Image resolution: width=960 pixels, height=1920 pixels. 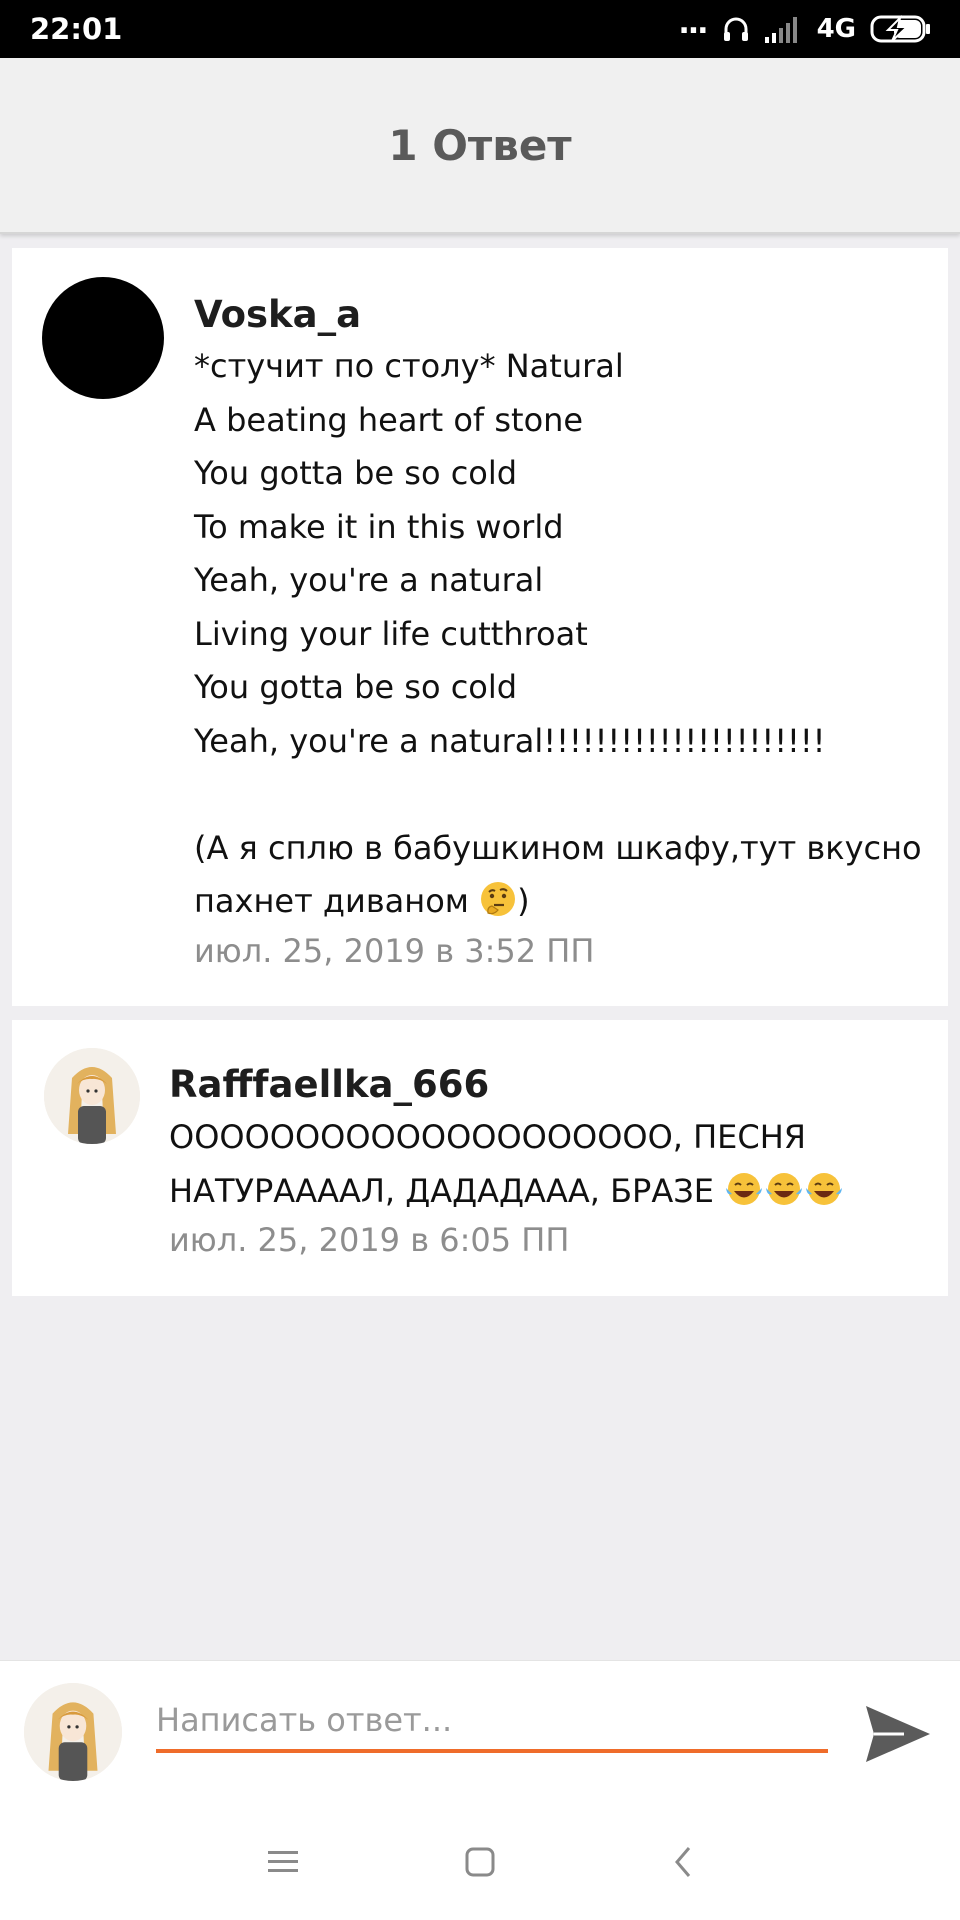 I want to click on comment-text-line: A beating heart of stone, so click(x=389, y=419).